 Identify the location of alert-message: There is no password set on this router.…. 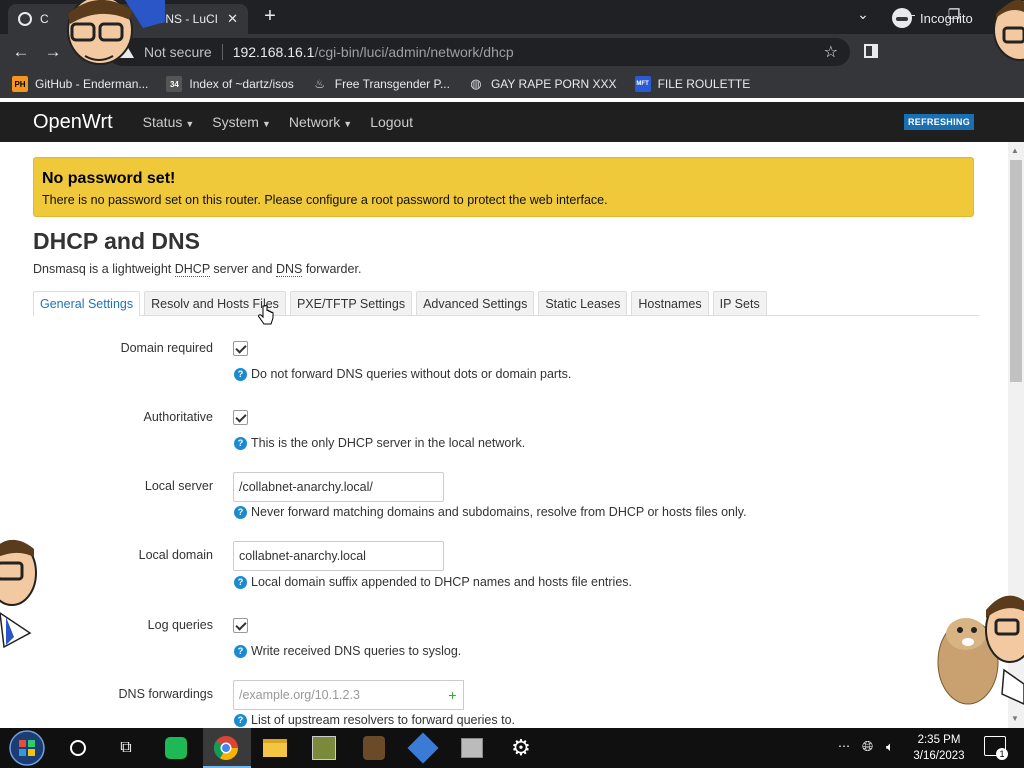
(325, 200).